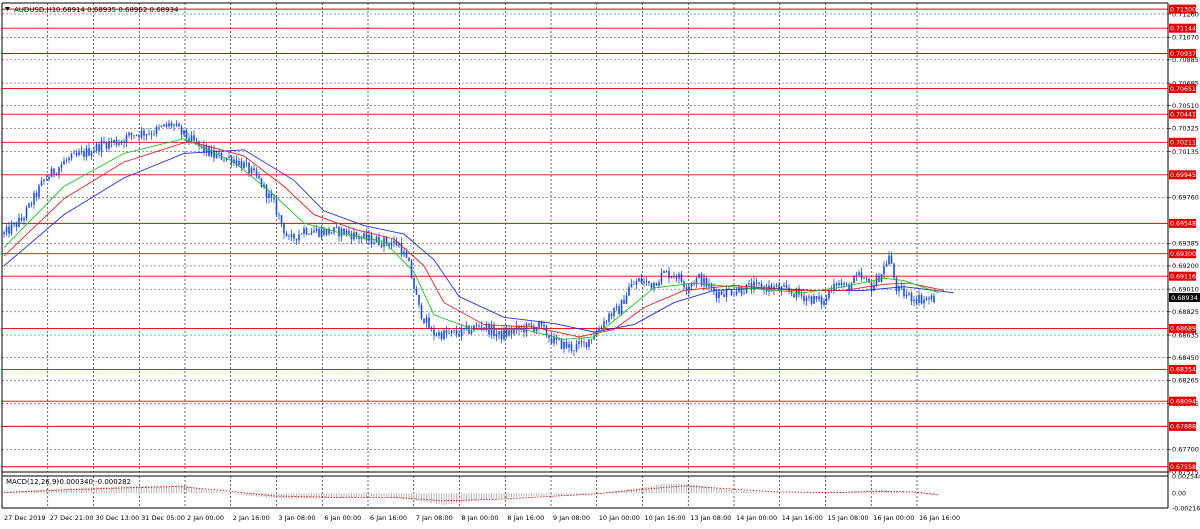 The height and width of the screenshot is (529, 1200). Describe the element at coordinates (525, 518) in the screenshot. I see `time-tick-label: 8 Jan 16:00` at that location.